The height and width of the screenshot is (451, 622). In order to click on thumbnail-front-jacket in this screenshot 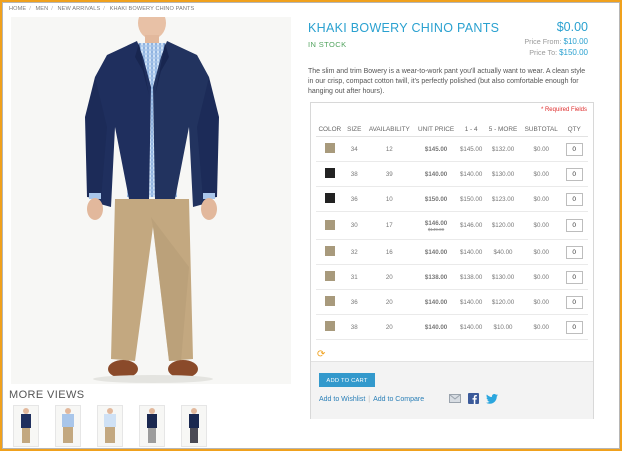, I will do `click(26, 426)`.